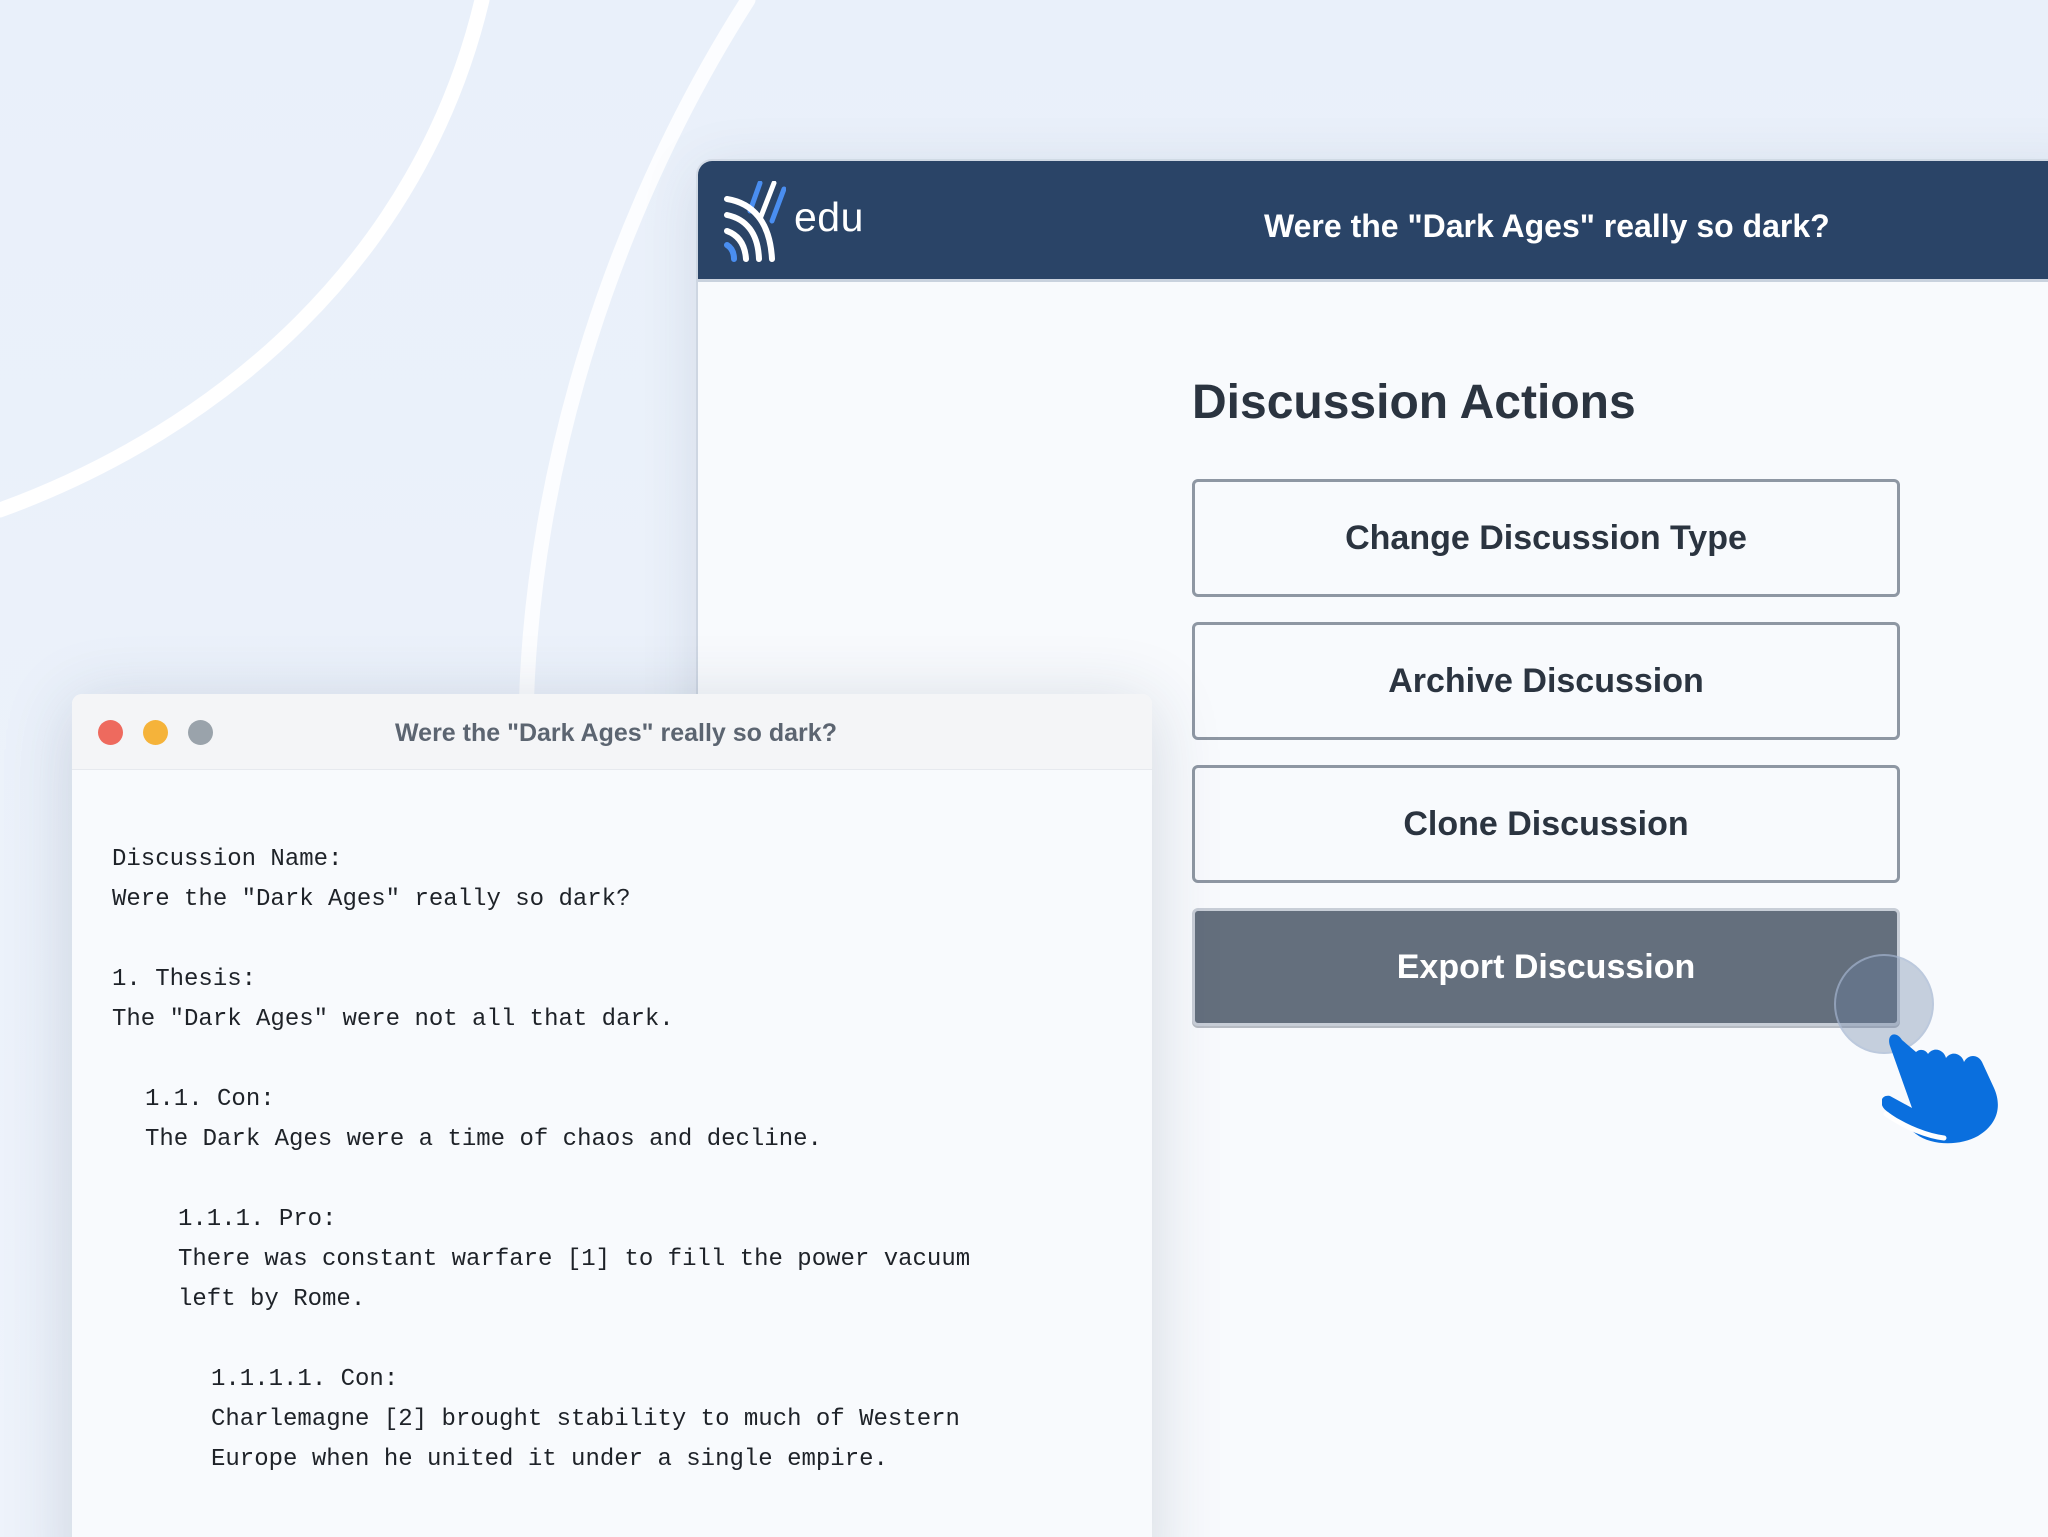 The image size is (2048, 1537). I want to click on archive-discussion-button: Archive Discussion, so click(1546, 681).